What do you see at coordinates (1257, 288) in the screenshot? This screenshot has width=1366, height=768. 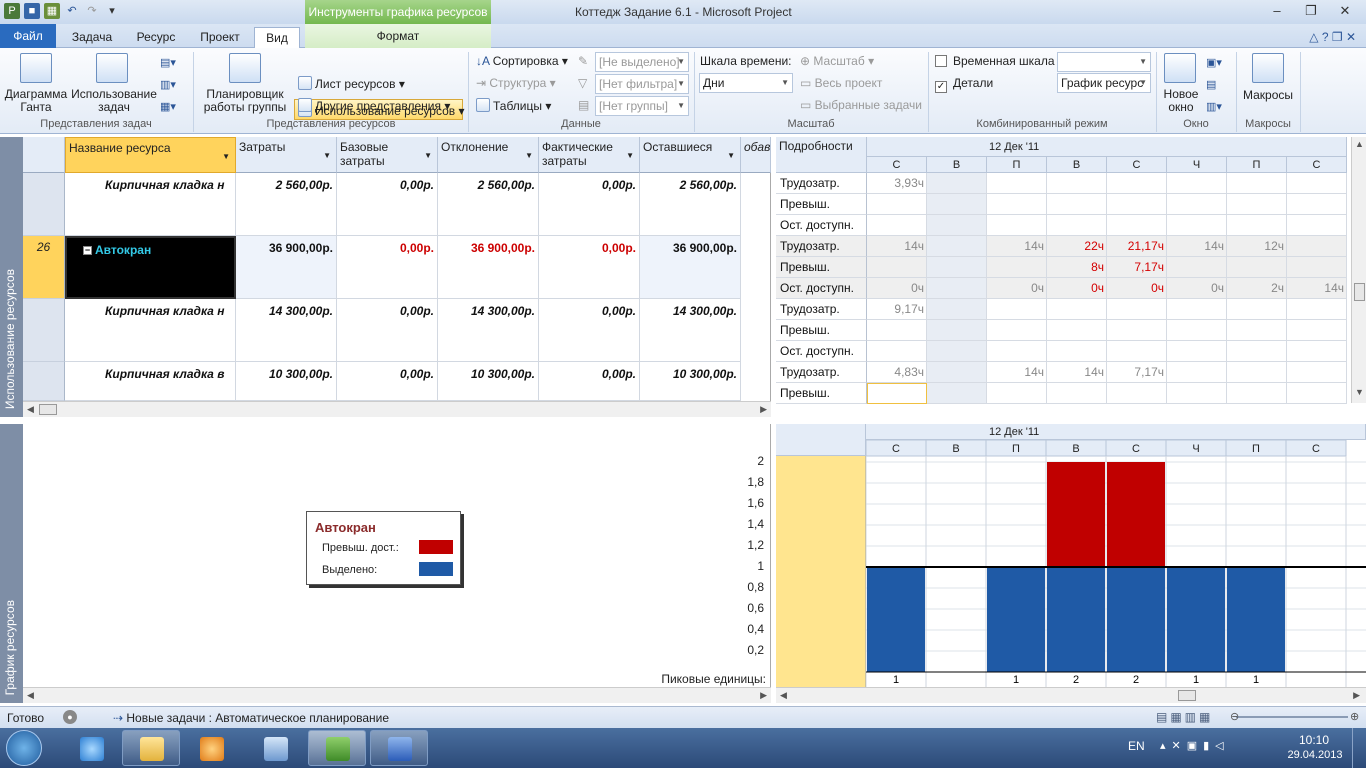 I see `detail-cell: 2ч` at bounding box center [1257, 288].